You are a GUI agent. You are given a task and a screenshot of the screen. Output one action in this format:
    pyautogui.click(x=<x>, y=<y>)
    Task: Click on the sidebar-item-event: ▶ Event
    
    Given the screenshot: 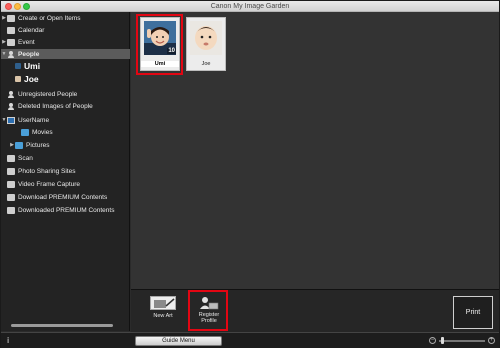 What is the action you would take?
    pyautogui.click(x=65, y=42)
    